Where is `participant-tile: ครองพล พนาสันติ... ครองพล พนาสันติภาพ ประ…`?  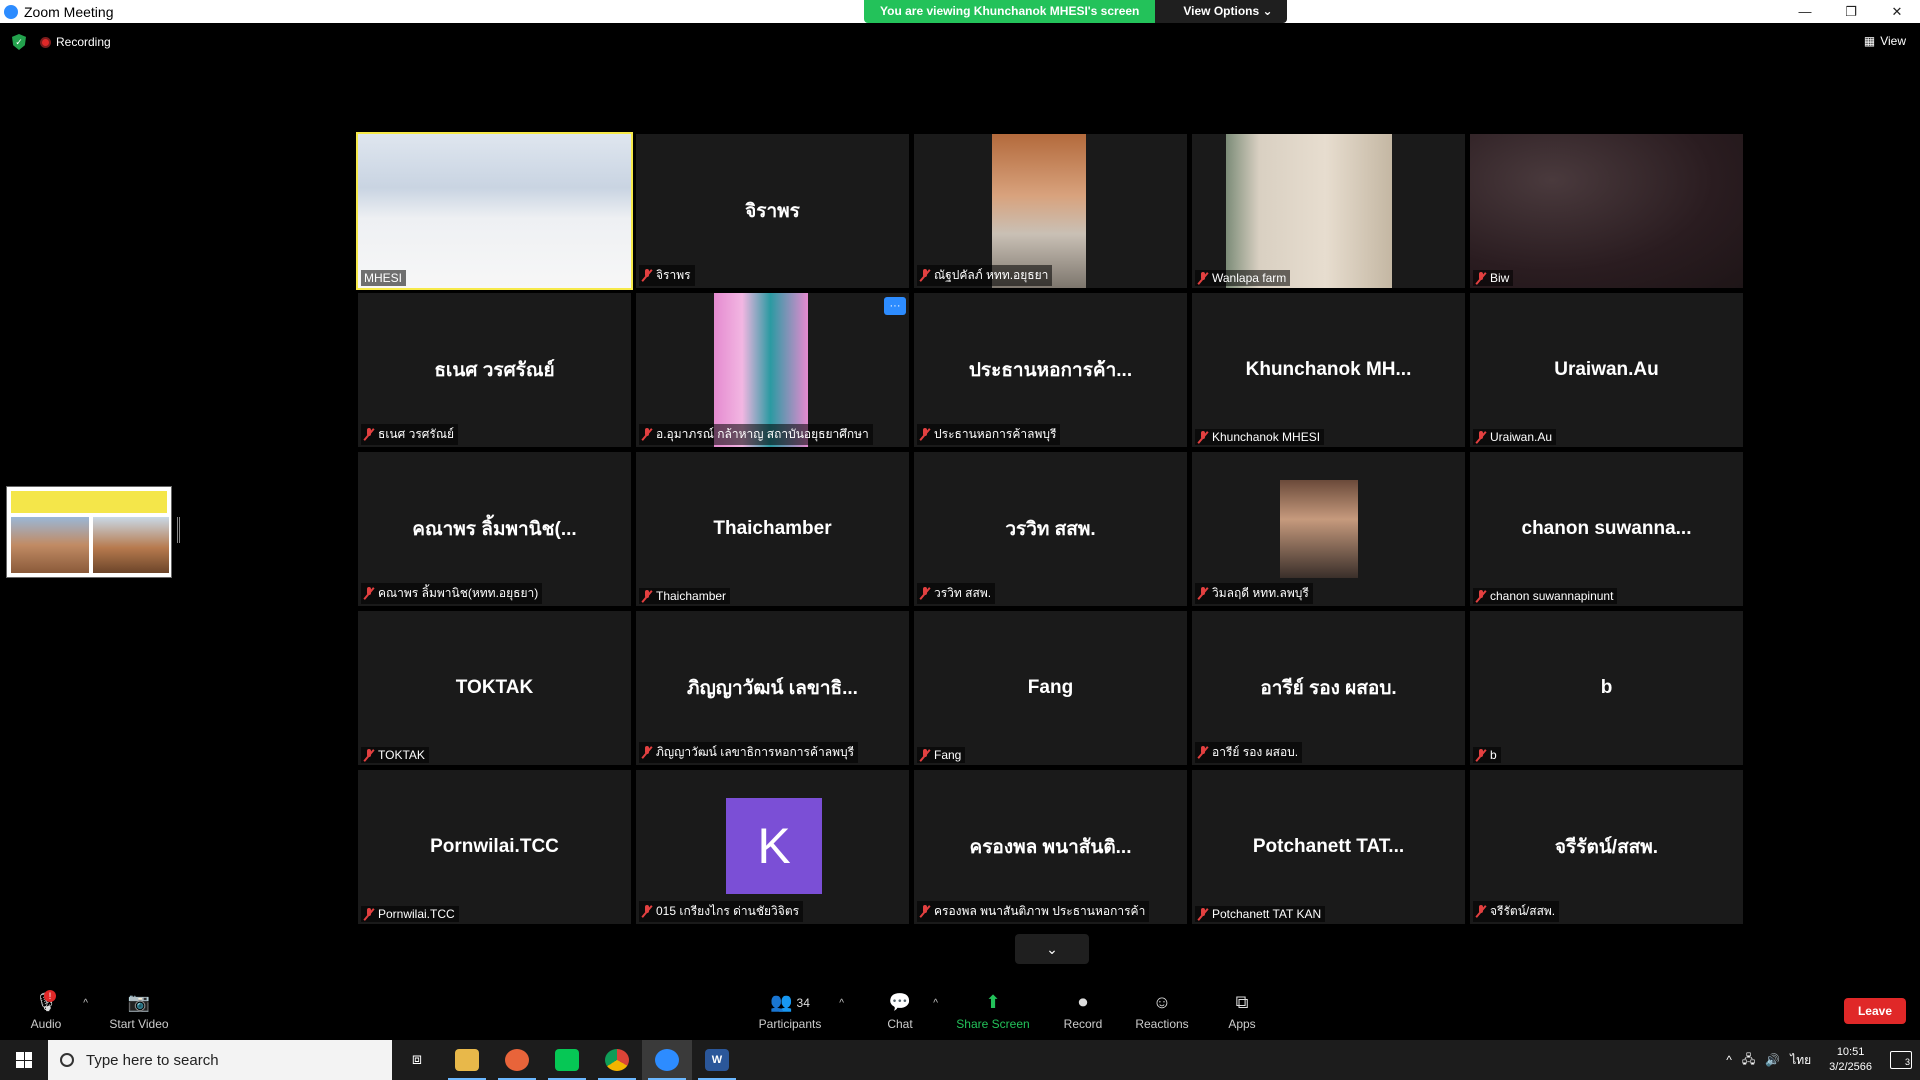
participant-tile: ครองพล พนาสันติ... ครองพล พนาสันติภาพ ประ… is located at coordinates (1050, 847).